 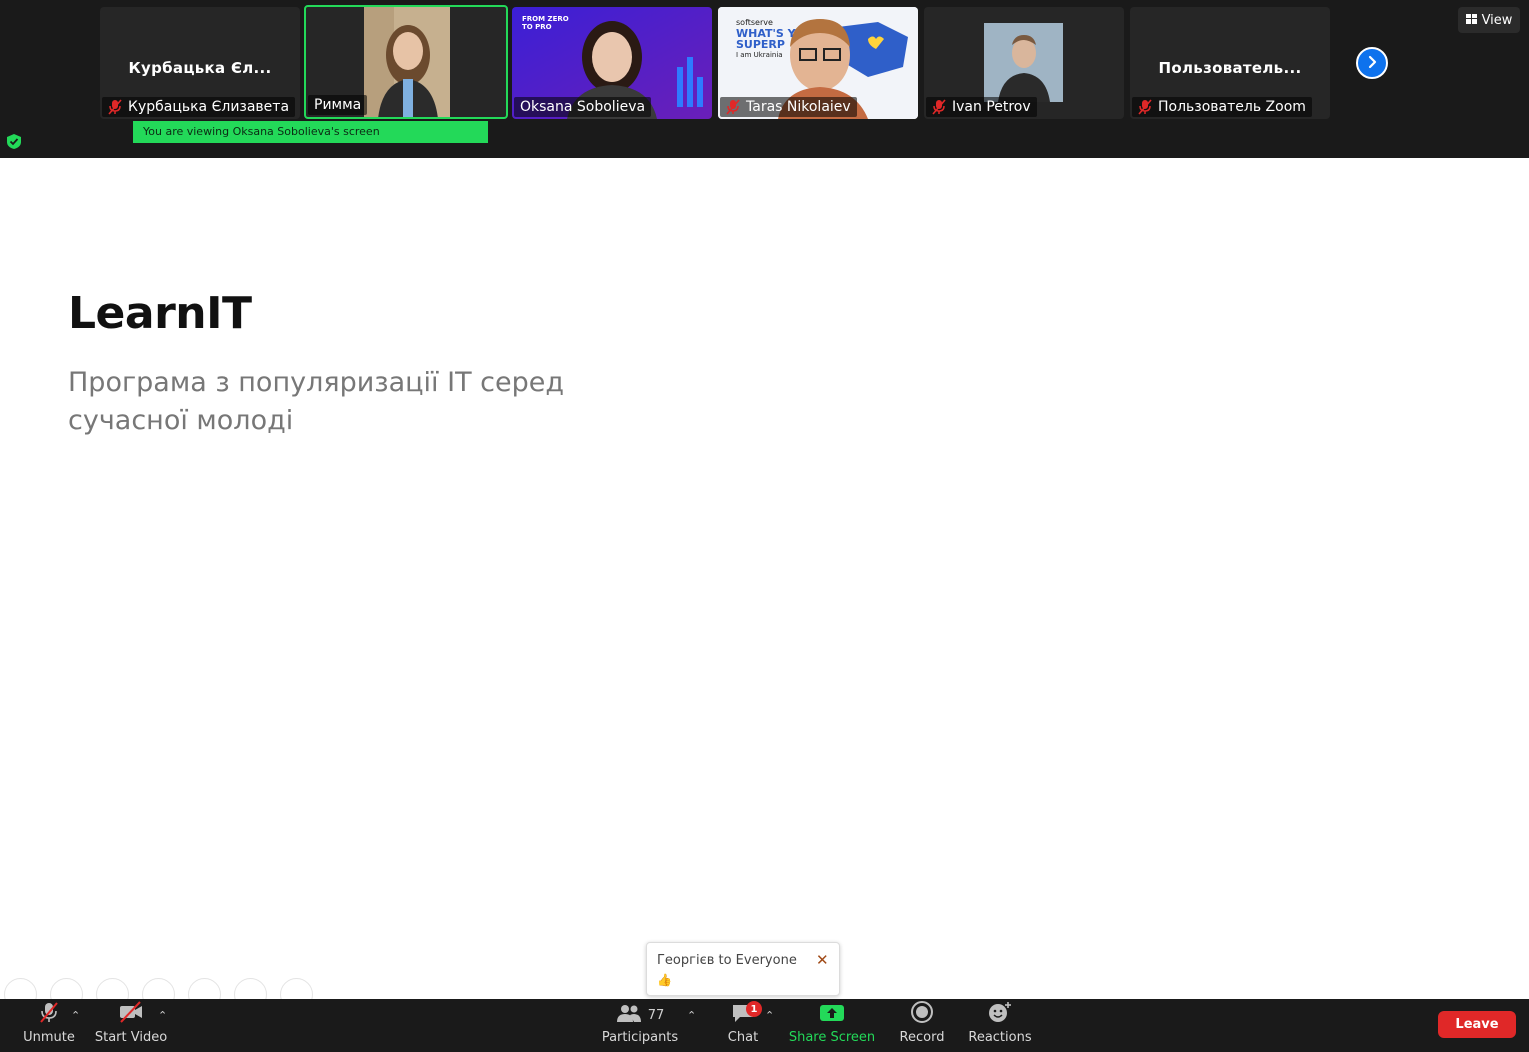 I want to click on leave-button: Leave, so click(x=1477, y=1024).